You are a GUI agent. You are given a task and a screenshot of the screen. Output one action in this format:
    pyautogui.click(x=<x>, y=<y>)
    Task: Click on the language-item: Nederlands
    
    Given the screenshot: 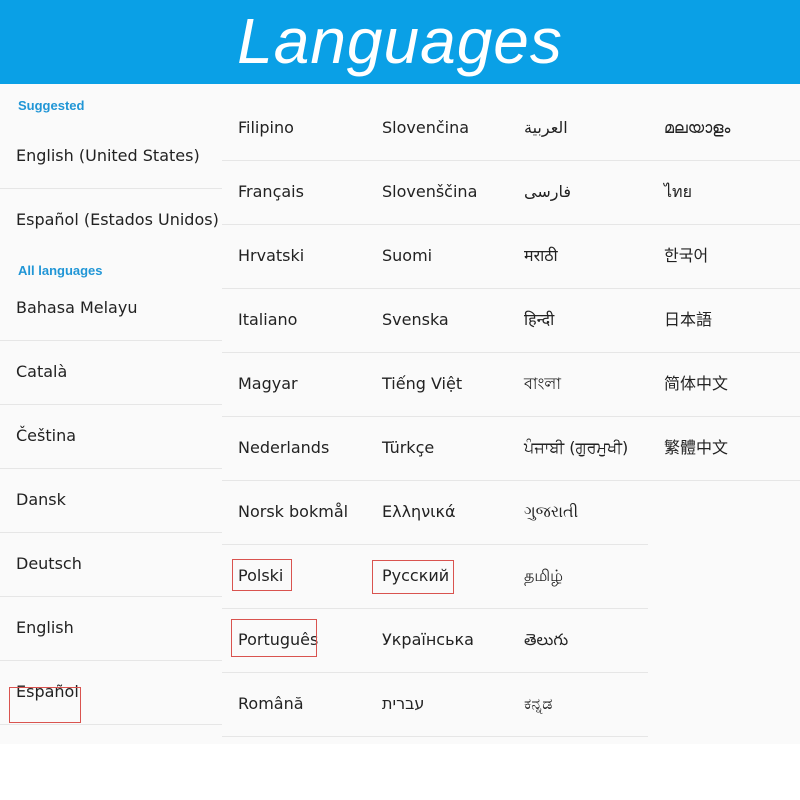 What is the action you would take?
    pyautogui.click(x=294, y=448)
    